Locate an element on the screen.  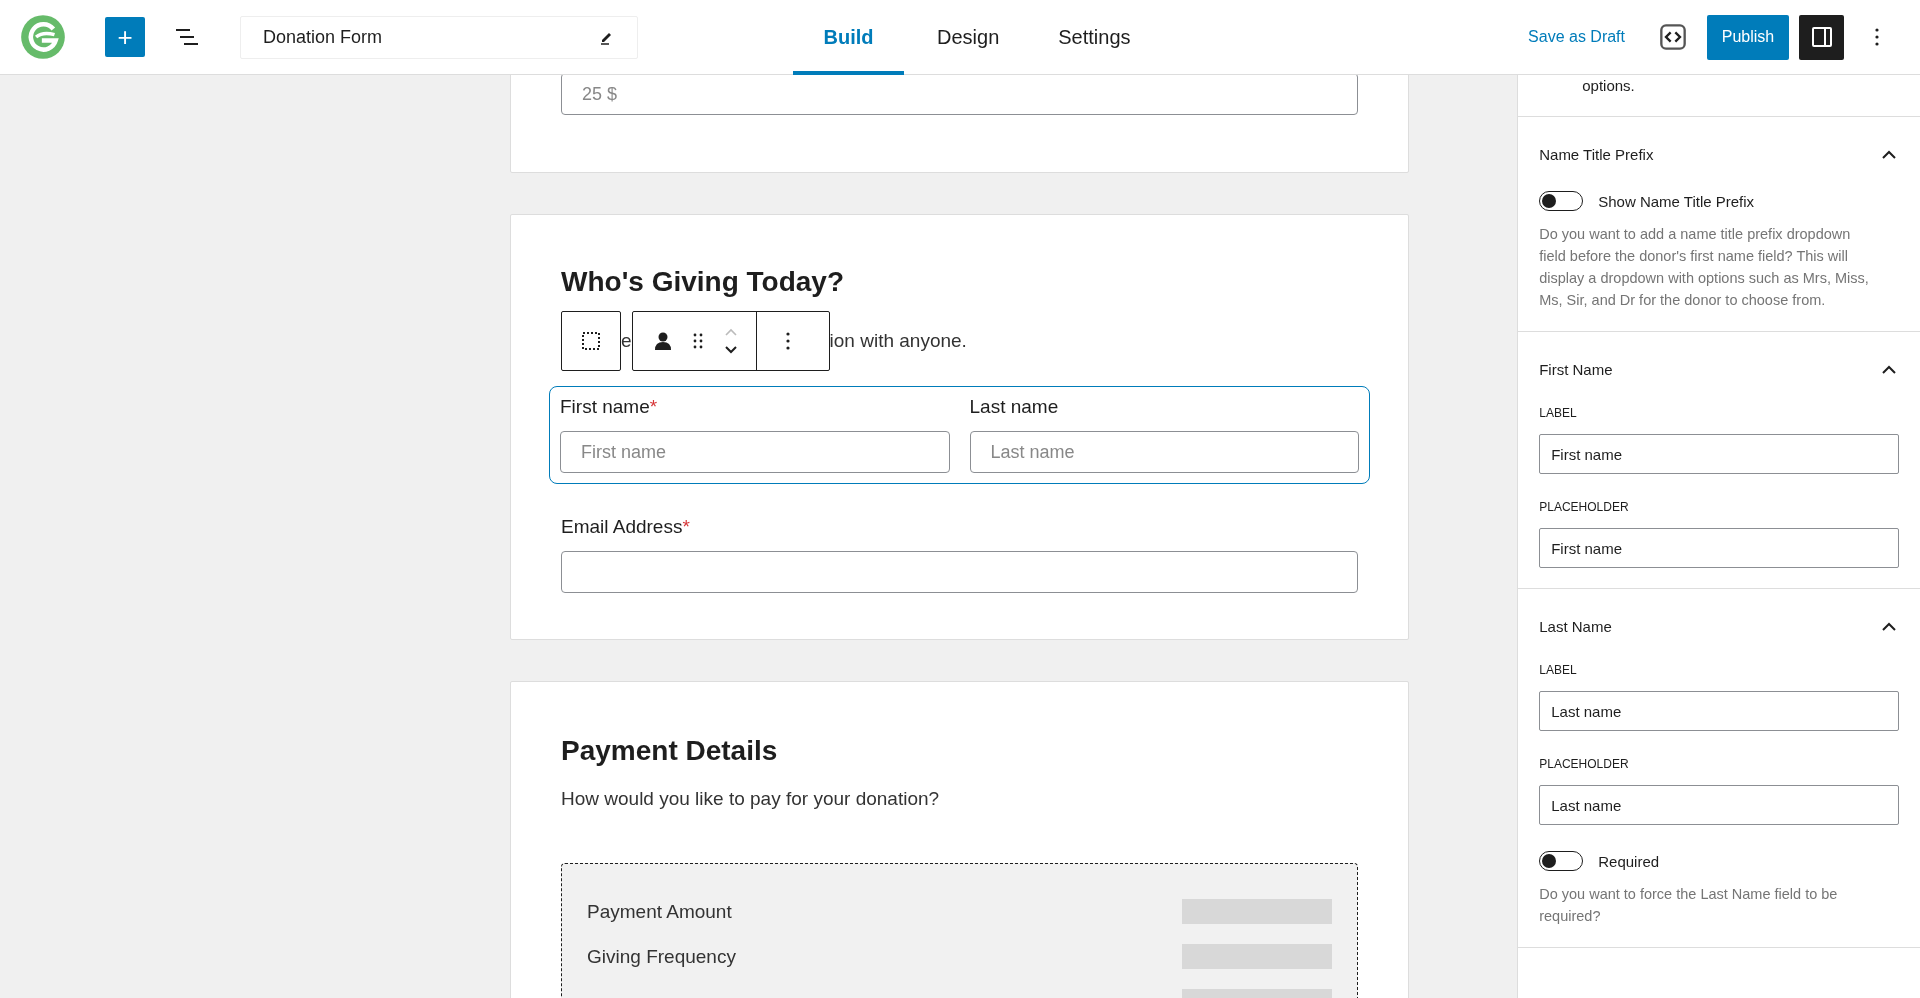
amount-field: 25 $ is located at coordinates (959, 95).